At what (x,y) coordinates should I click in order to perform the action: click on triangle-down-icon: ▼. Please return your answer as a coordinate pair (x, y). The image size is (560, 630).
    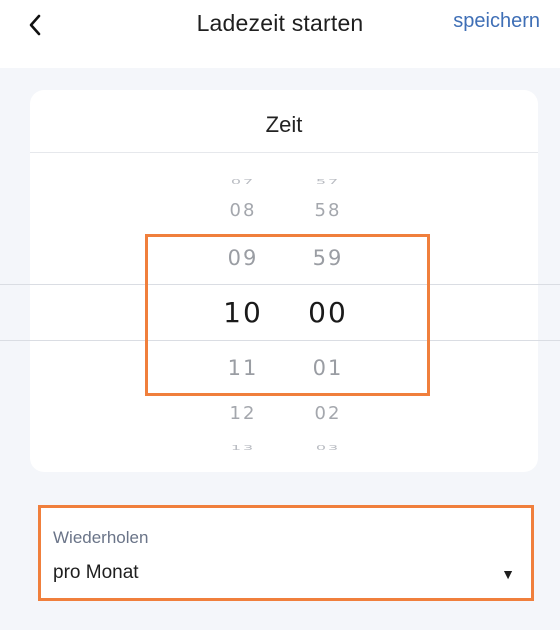
    Looking at the image, I should click on (508, 574).